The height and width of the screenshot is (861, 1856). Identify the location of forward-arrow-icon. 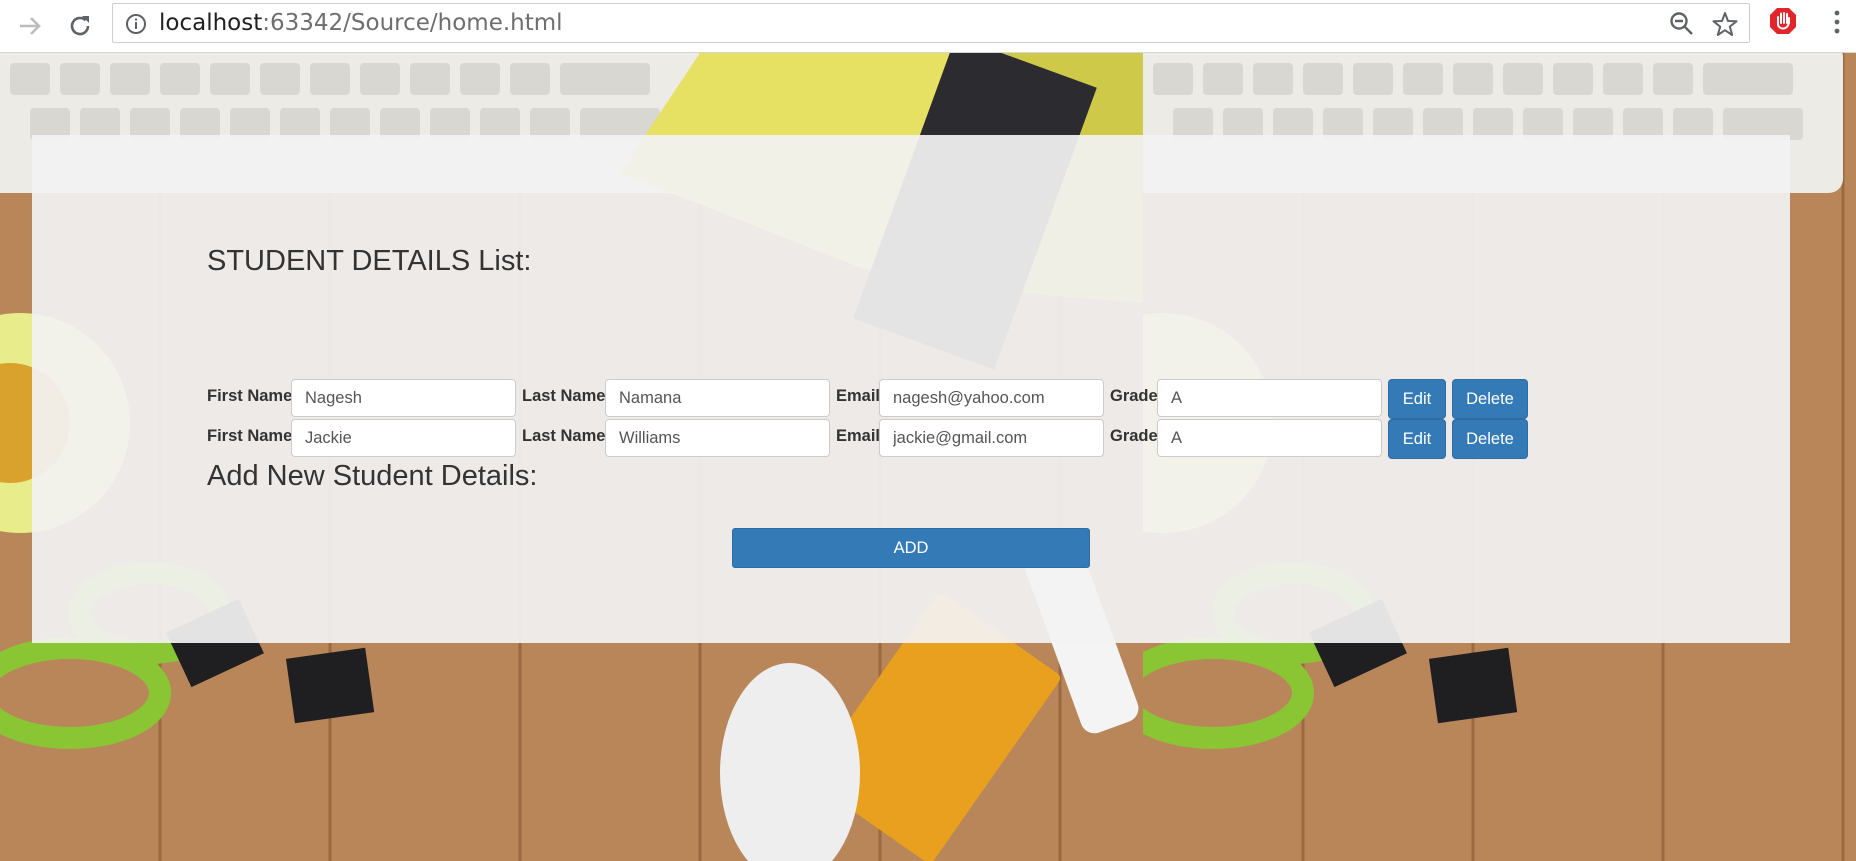
(30, 26).